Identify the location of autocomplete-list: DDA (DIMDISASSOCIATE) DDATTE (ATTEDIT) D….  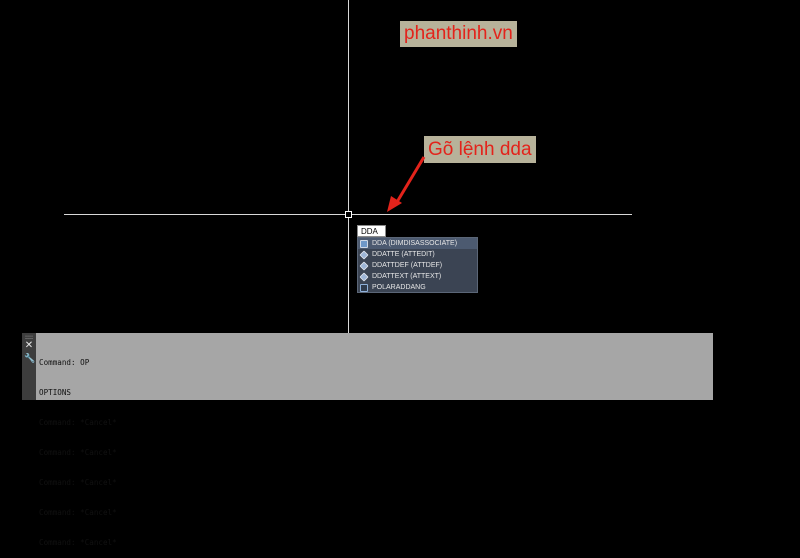
(417, 265).